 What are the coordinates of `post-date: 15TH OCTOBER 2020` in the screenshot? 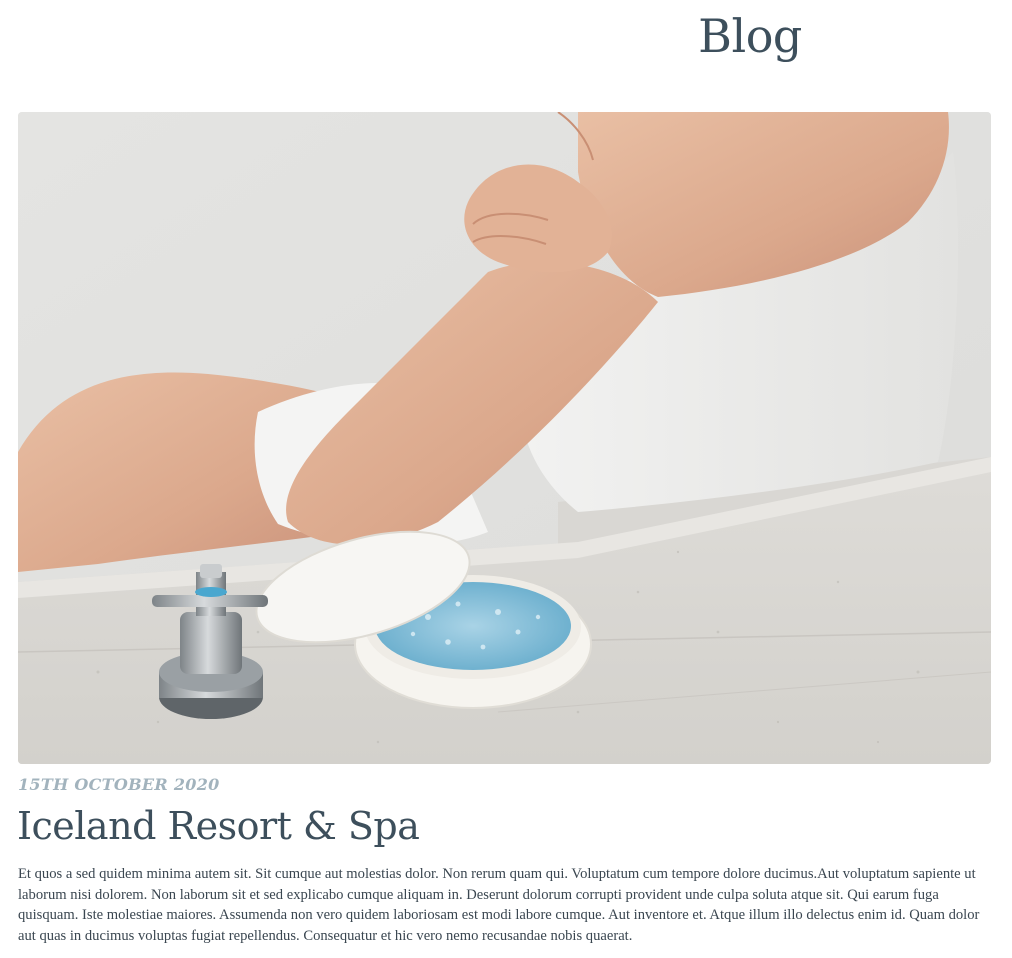 It's located at (119, 784).